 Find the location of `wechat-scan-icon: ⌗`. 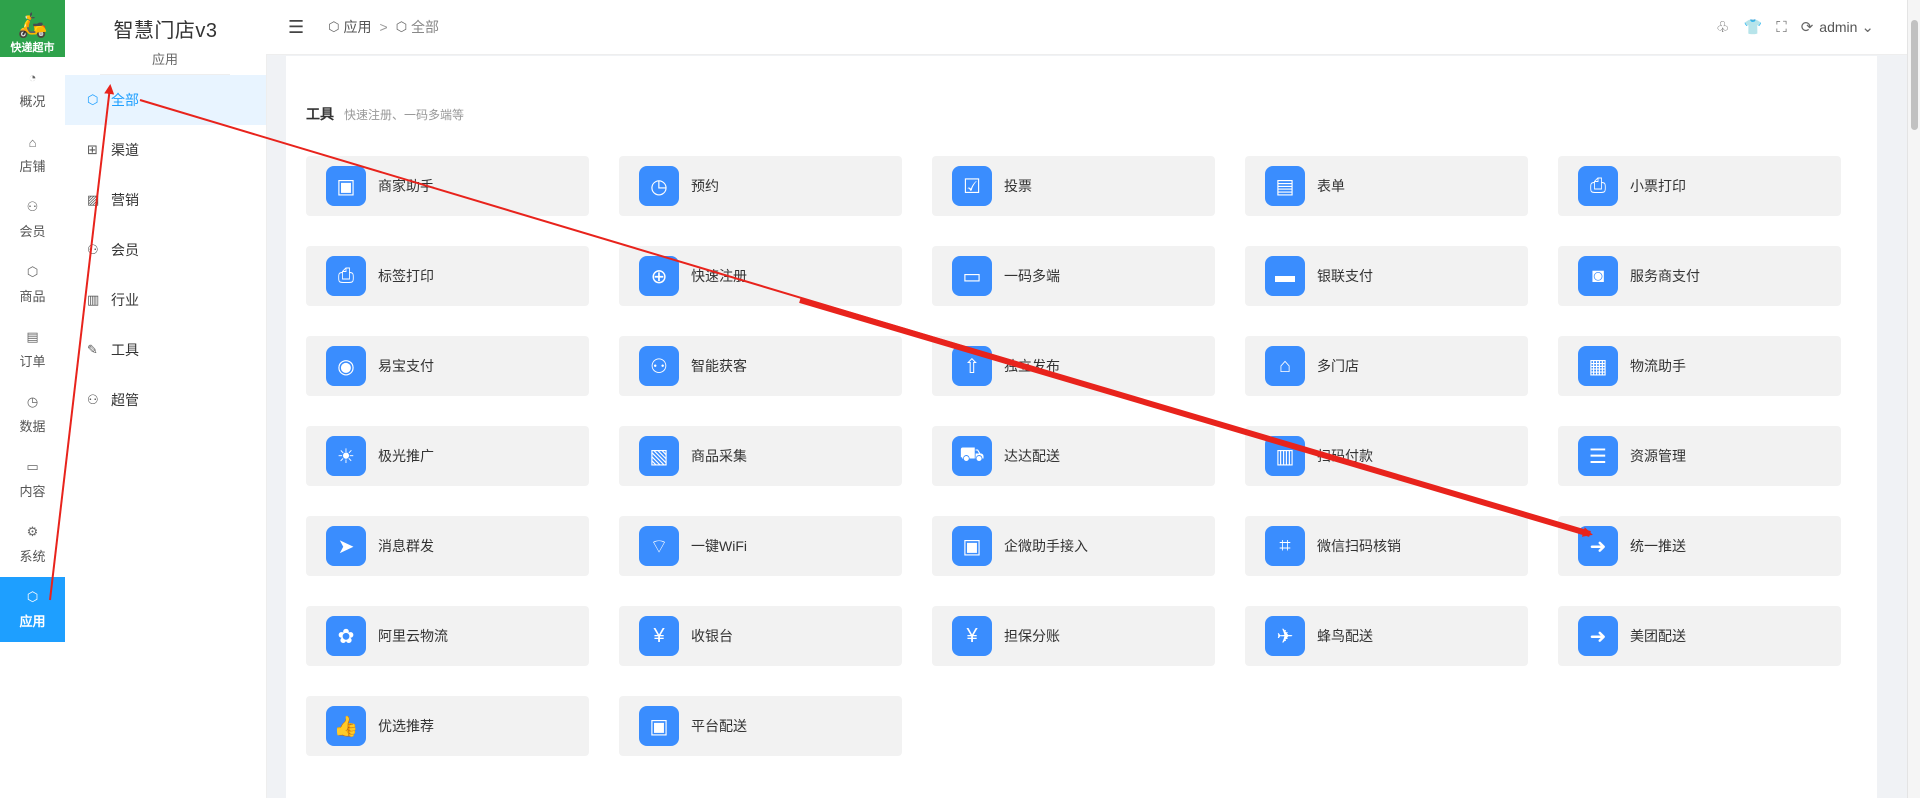

wechat-scan-icon: ⌗ is located at coordinates (1285, 546).